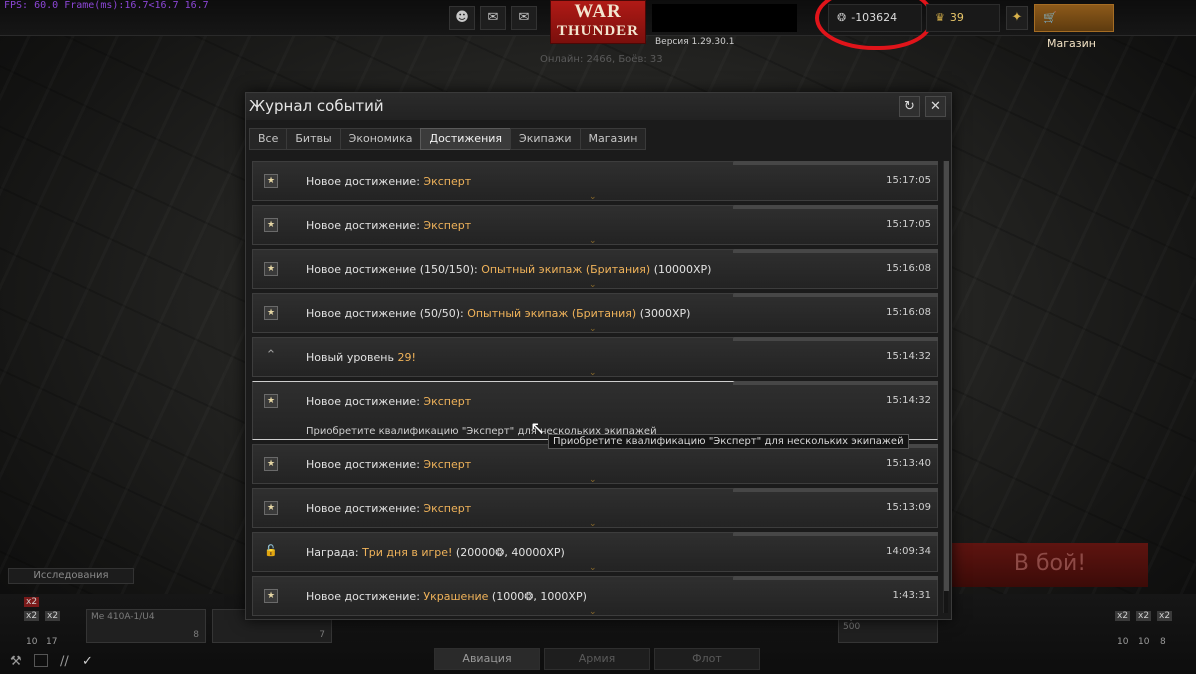 Image resolution: width=1196 pixels, height=674 pixels. I want to click on event-list-scrollbar, so click(946, 387).